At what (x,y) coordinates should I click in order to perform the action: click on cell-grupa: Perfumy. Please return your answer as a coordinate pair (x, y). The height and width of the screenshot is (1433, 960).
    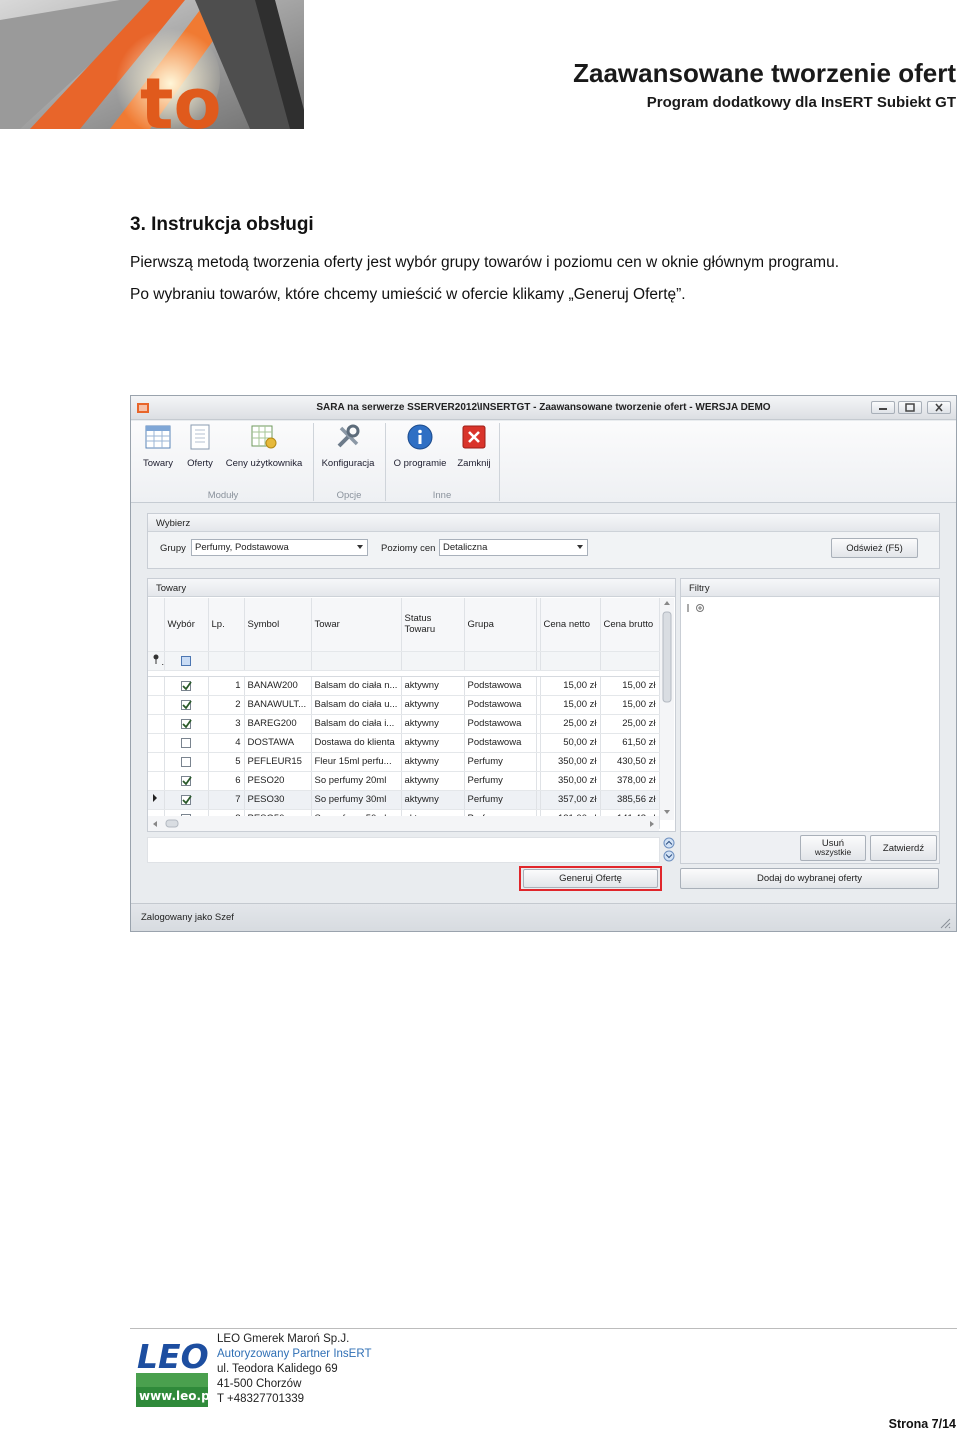
    Looking at the image, I should click on (485, 780).